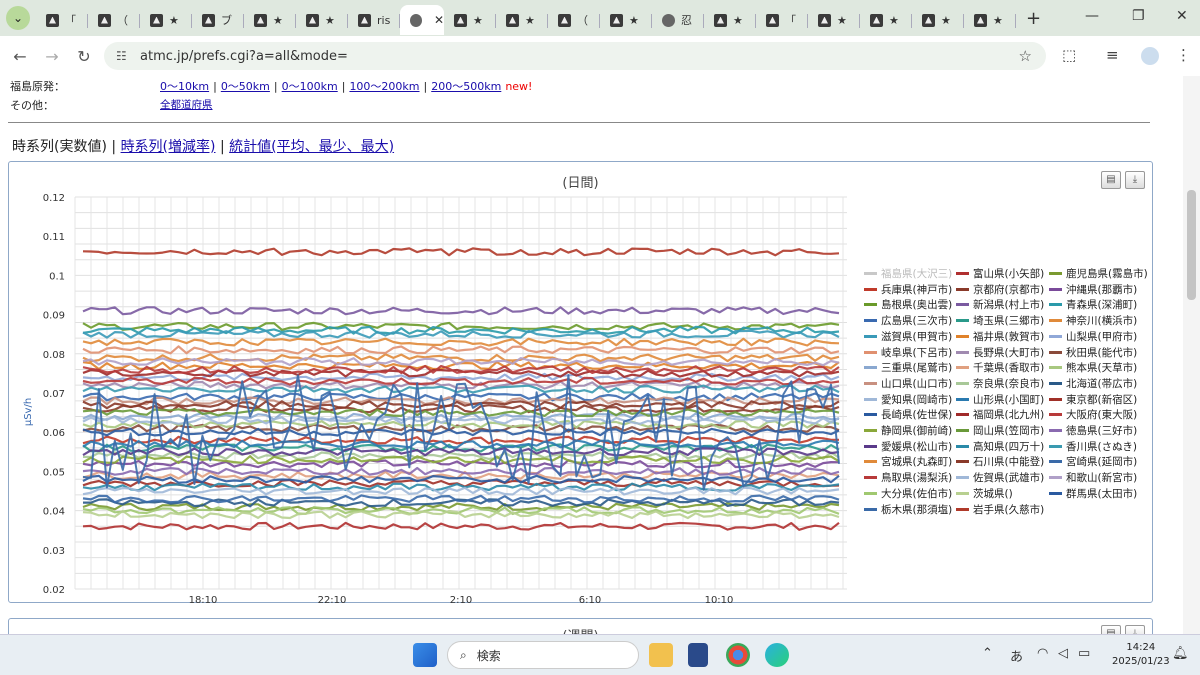  What do you see at coordinates (1063, 653) in the screenshot?
I see `volume-icon: ◁` at bounding box center [1063, 653].